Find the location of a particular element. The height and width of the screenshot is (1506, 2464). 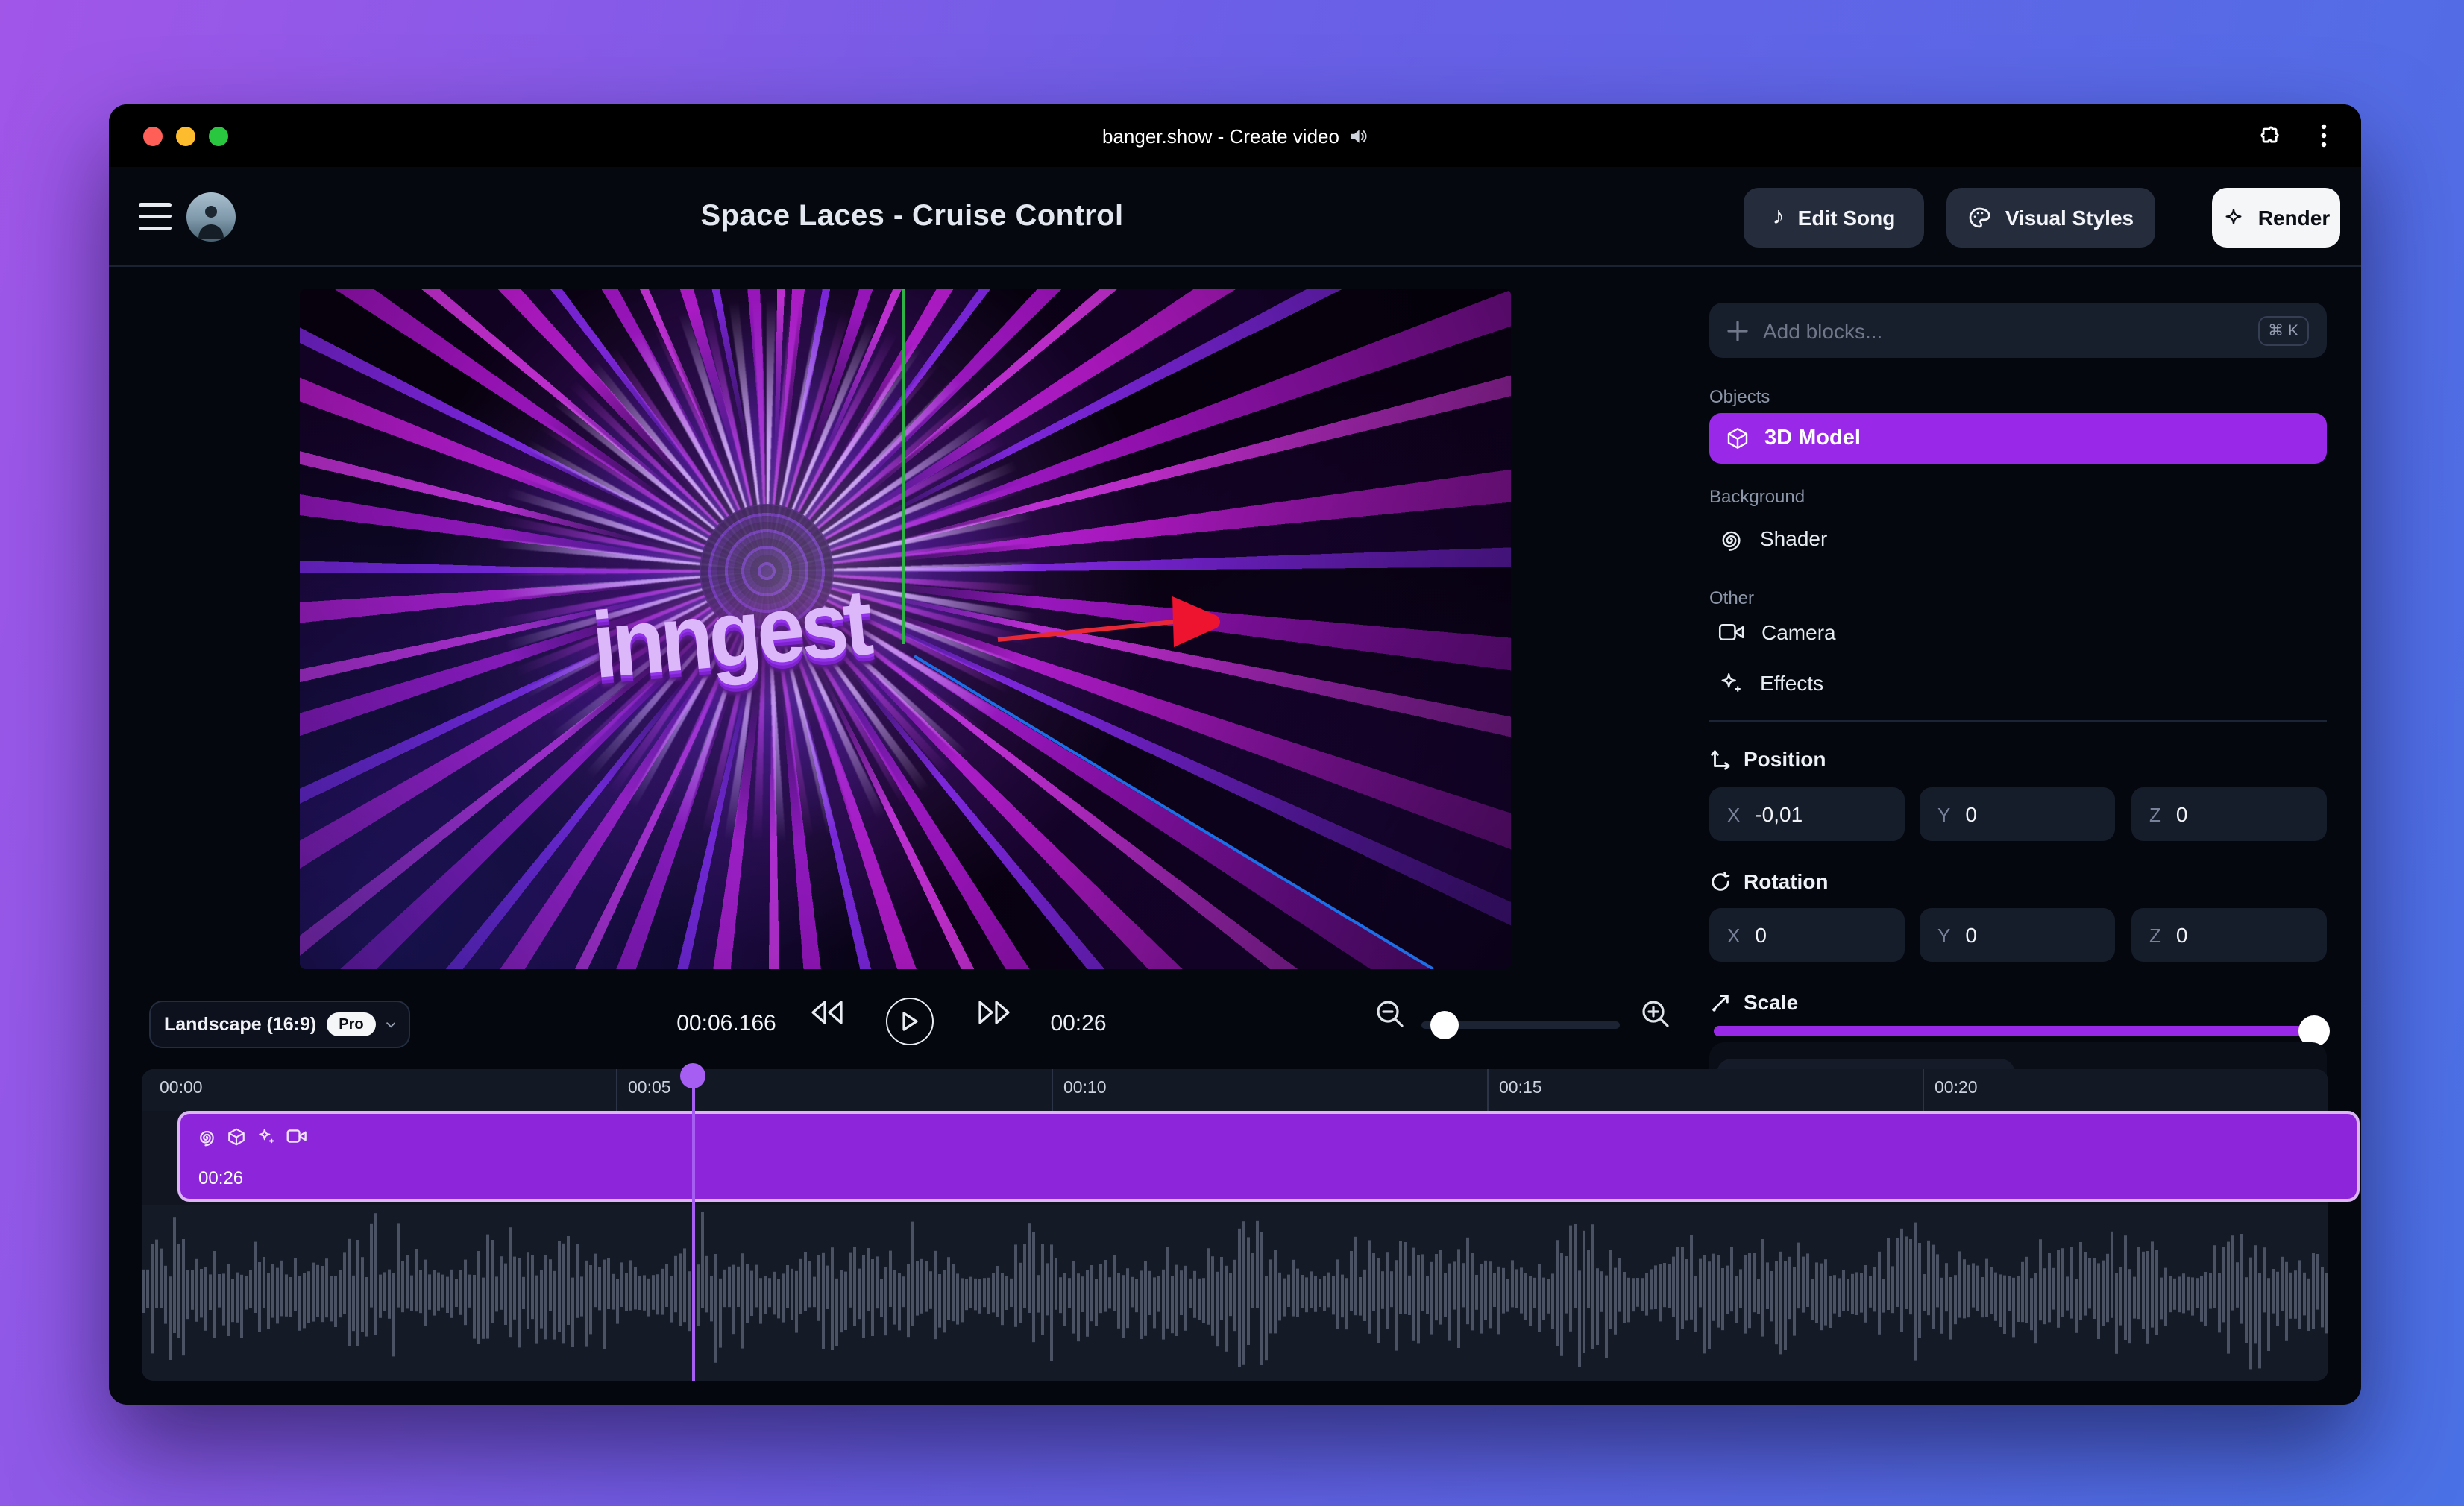

render-button: Render is located at coordinates (2276, 218).